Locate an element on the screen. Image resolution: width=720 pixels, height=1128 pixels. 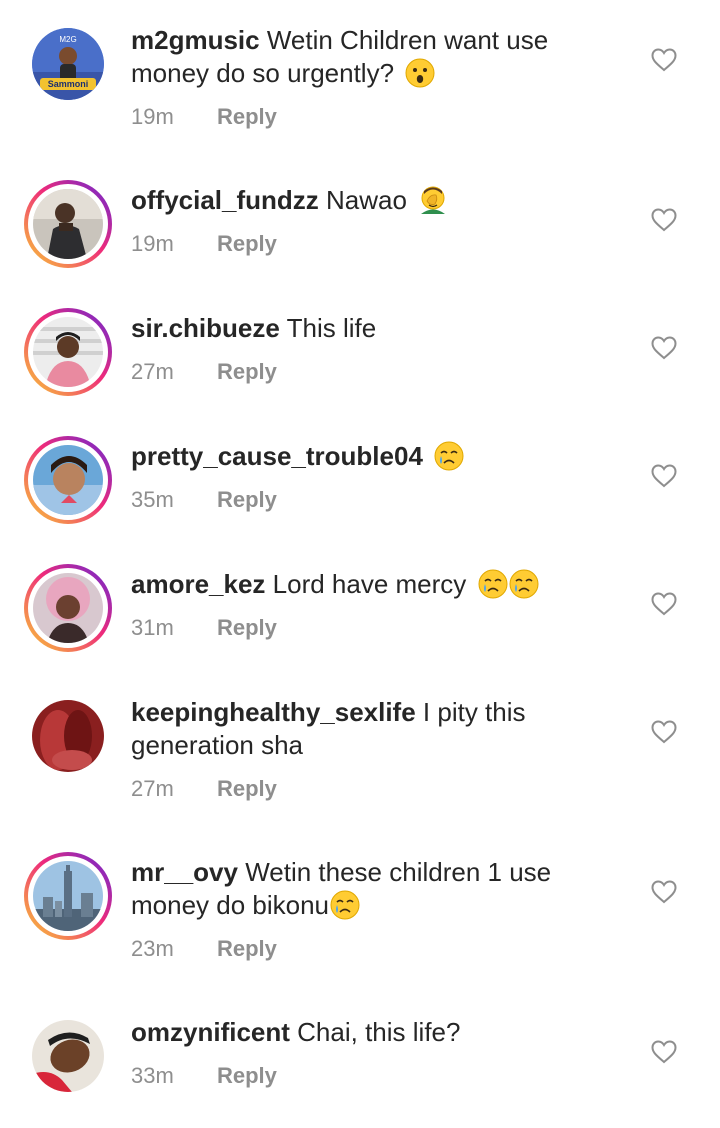
comment-body: This life is located at coordinates (331, 328).